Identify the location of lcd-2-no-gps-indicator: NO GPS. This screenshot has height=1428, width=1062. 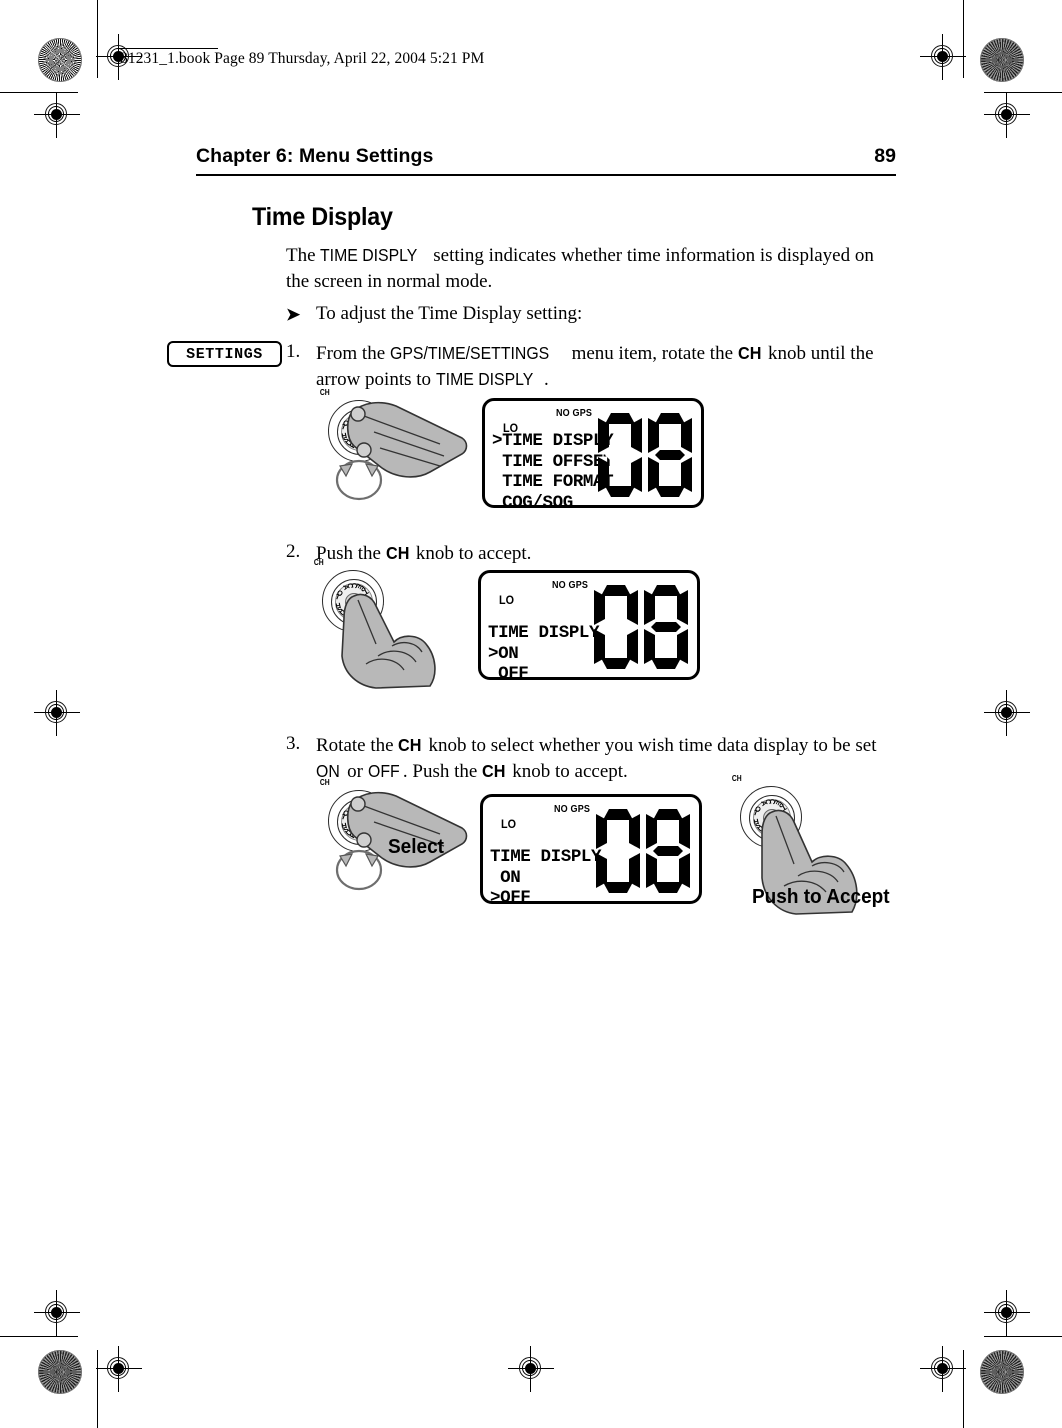
(570, 585).